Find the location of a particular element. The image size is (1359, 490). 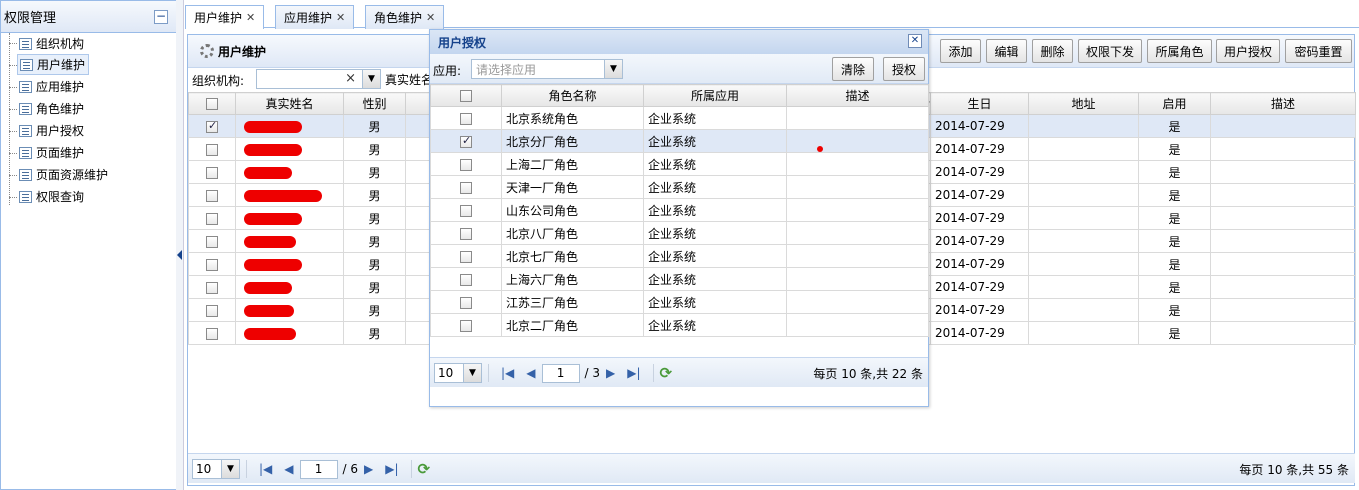

list-item: 北京二厂角色 企业系统 is located at coordinates (679, 325).